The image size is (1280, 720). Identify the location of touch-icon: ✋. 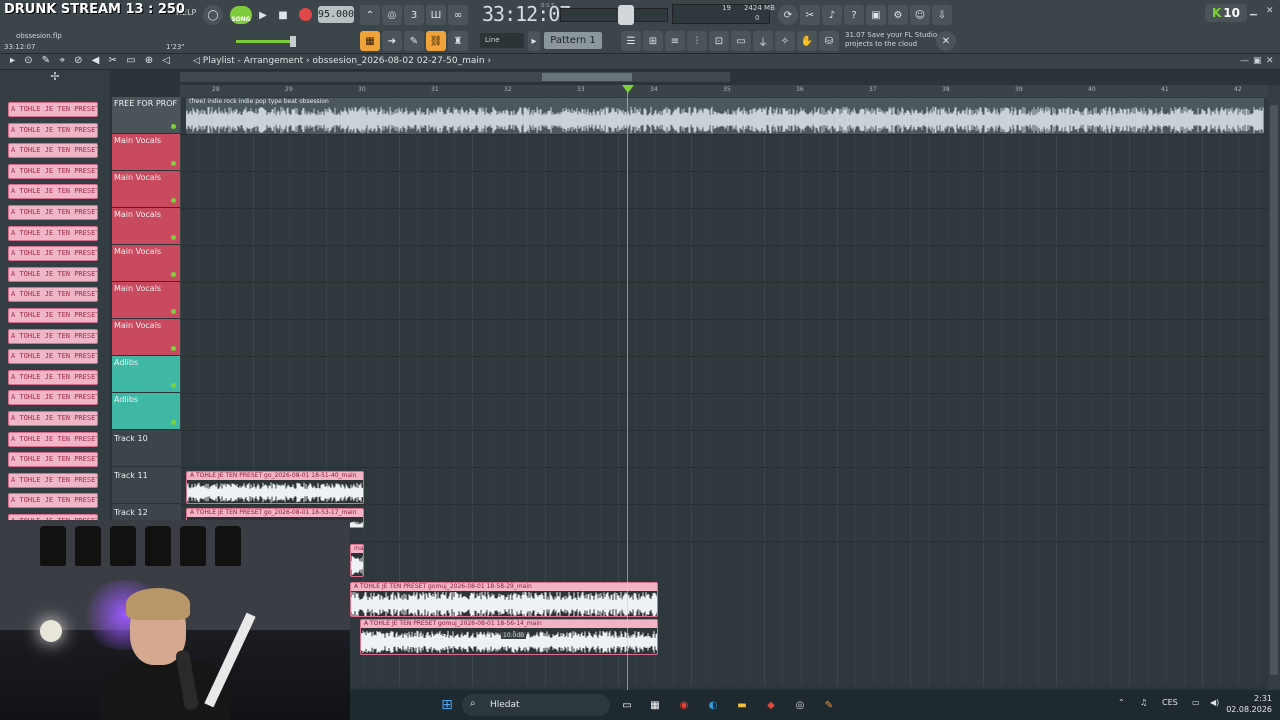
(807, 41).